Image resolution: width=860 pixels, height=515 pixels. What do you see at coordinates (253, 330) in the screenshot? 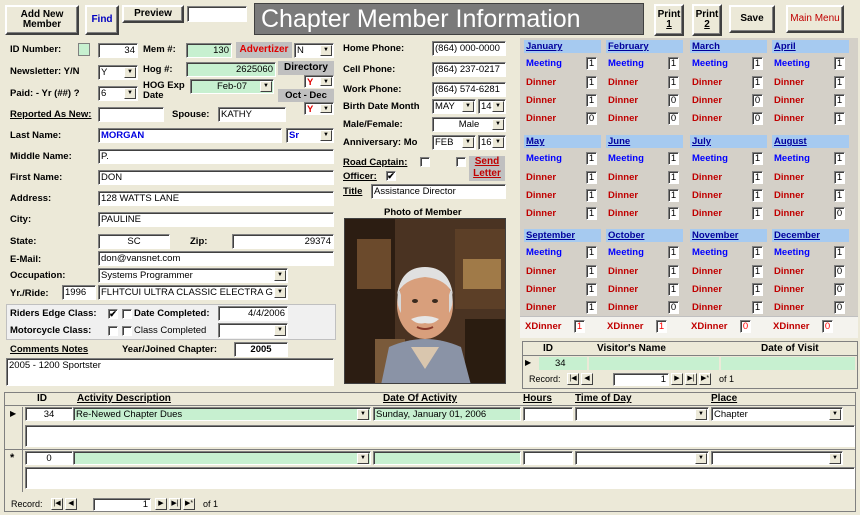
I see `class-completed-select: ▼` at bounding box center [253, 330].